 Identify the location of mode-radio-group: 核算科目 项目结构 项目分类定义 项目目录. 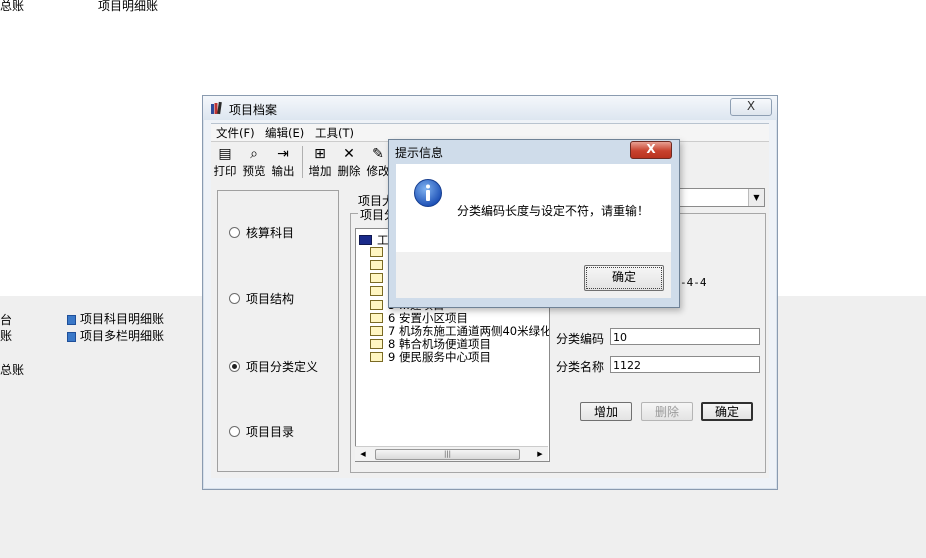
(278, 331).